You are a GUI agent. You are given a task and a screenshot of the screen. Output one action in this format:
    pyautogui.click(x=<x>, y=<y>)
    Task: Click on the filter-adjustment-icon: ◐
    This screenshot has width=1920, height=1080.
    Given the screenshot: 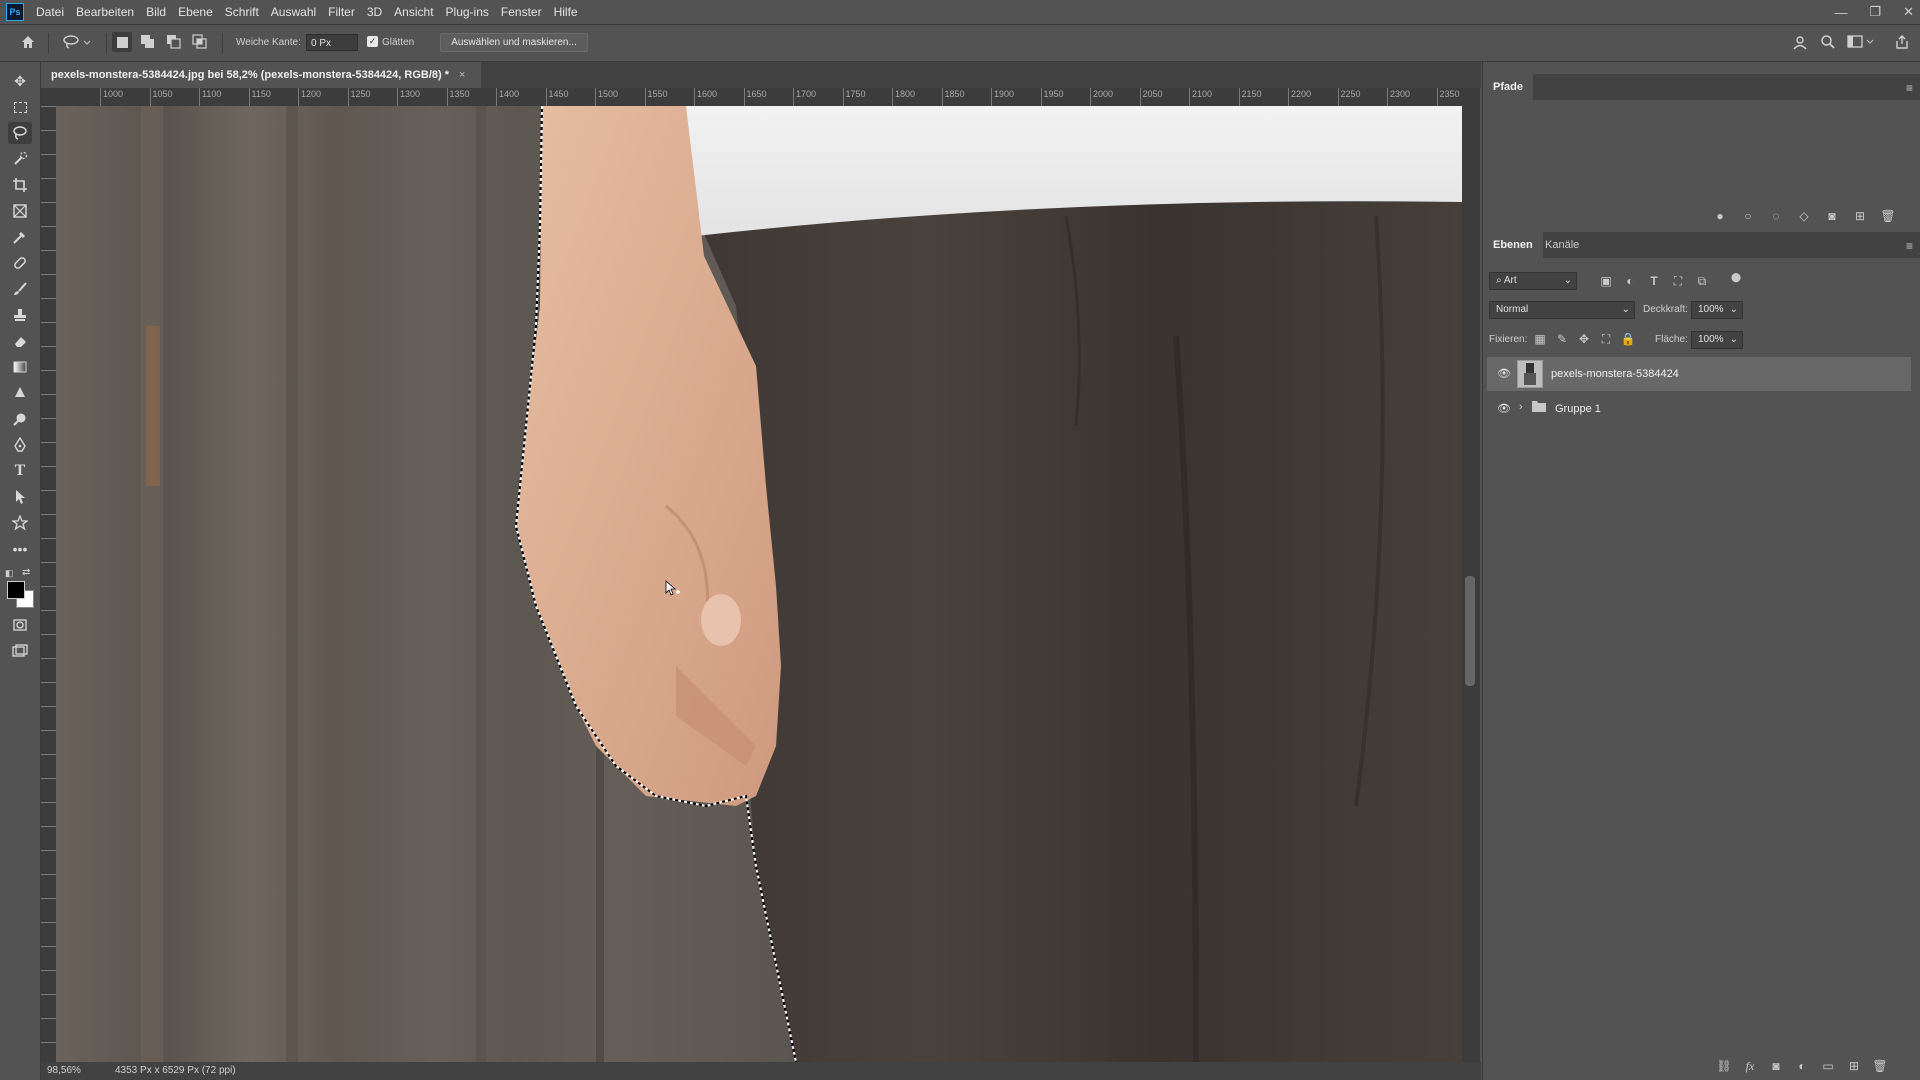 What is the action you would take?
    pyautogui.click(x=1630, y=281)
    